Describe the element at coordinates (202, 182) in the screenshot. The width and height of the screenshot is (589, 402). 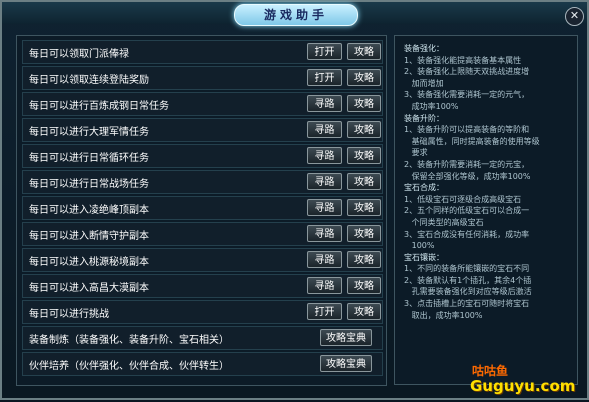
I see `task-row: 每日可以进行日常战场任务 寻路 攻略` at that location.